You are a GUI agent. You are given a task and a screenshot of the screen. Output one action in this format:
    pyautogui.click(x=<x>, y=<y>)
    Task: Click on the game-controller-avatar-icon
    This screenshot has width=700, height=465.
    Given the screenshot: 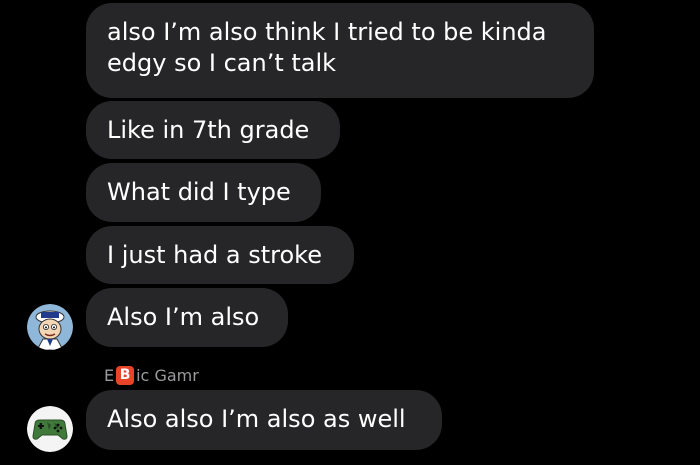 What is the action you would take?
    pyautogui.click(x=50, y=429)
    